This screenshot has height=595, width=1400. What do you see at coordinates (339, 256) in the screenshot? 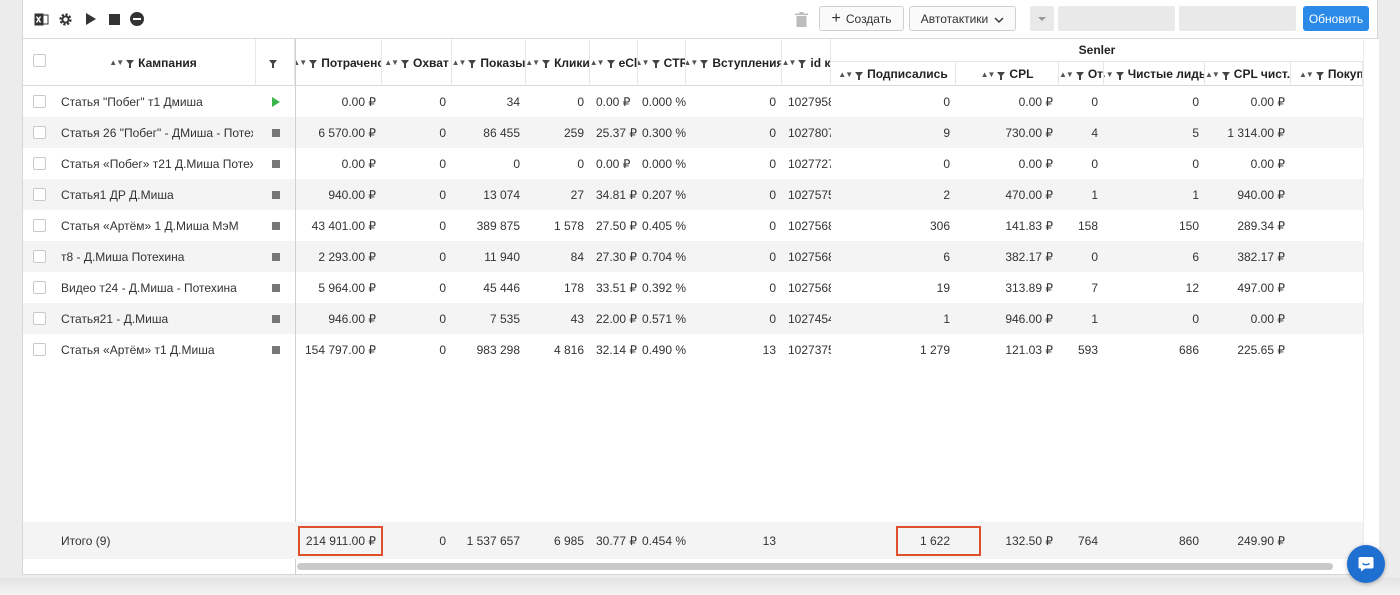
I see `cell-spent: 2 293.00 ₽` at bounding box center [339, 256].